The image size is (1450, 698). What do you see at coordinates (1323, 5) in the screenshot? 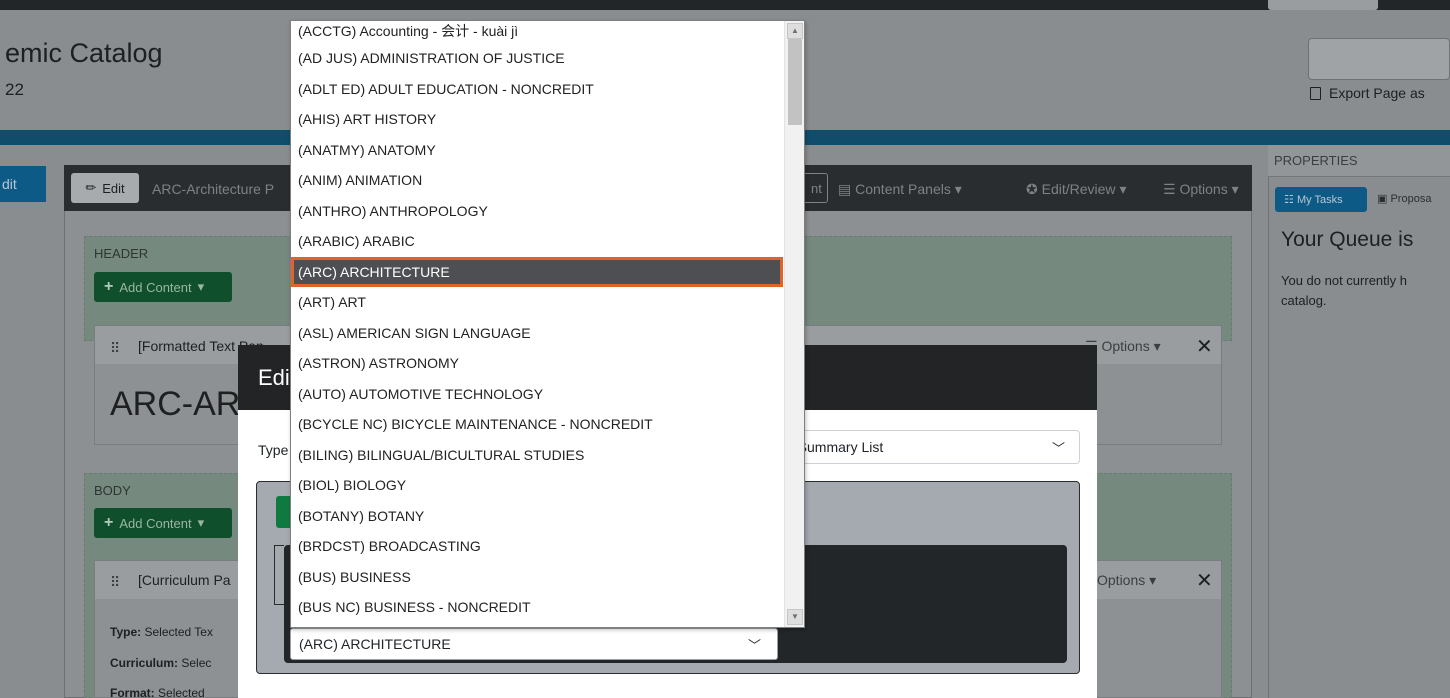
I see `top-navbar-tab` at bounding box center [1323, 5].